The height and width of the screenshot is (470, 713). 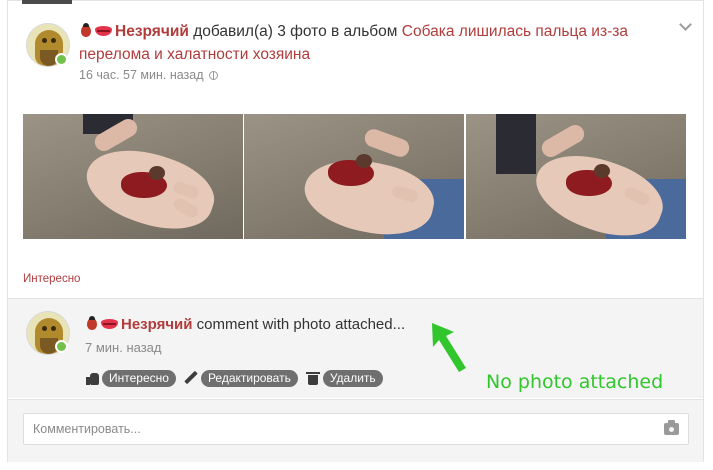 I want to click on thumbs-up-icon, so click(x=92, y=378).